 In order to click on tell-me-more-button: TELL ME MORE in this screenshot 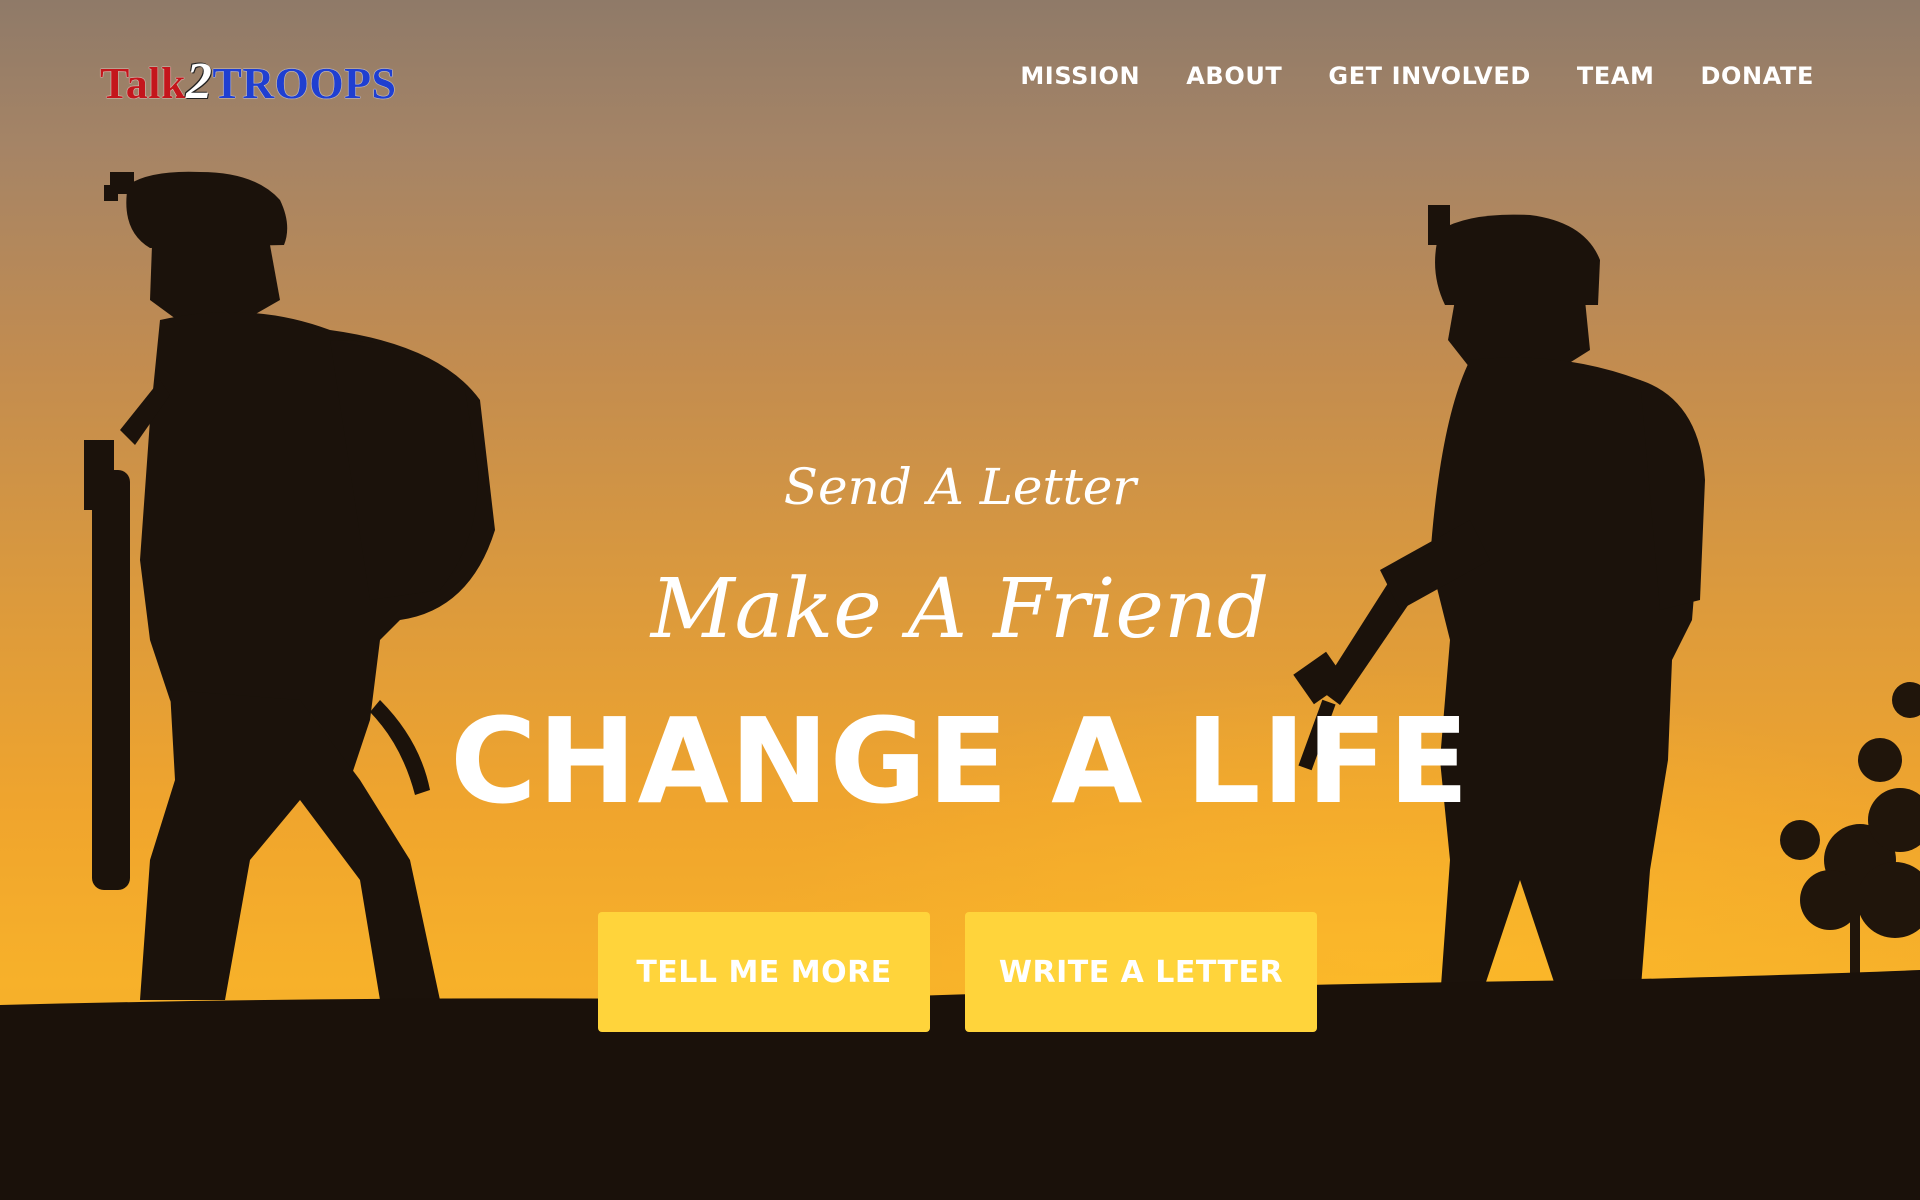, I will do `click(764, 972)`.